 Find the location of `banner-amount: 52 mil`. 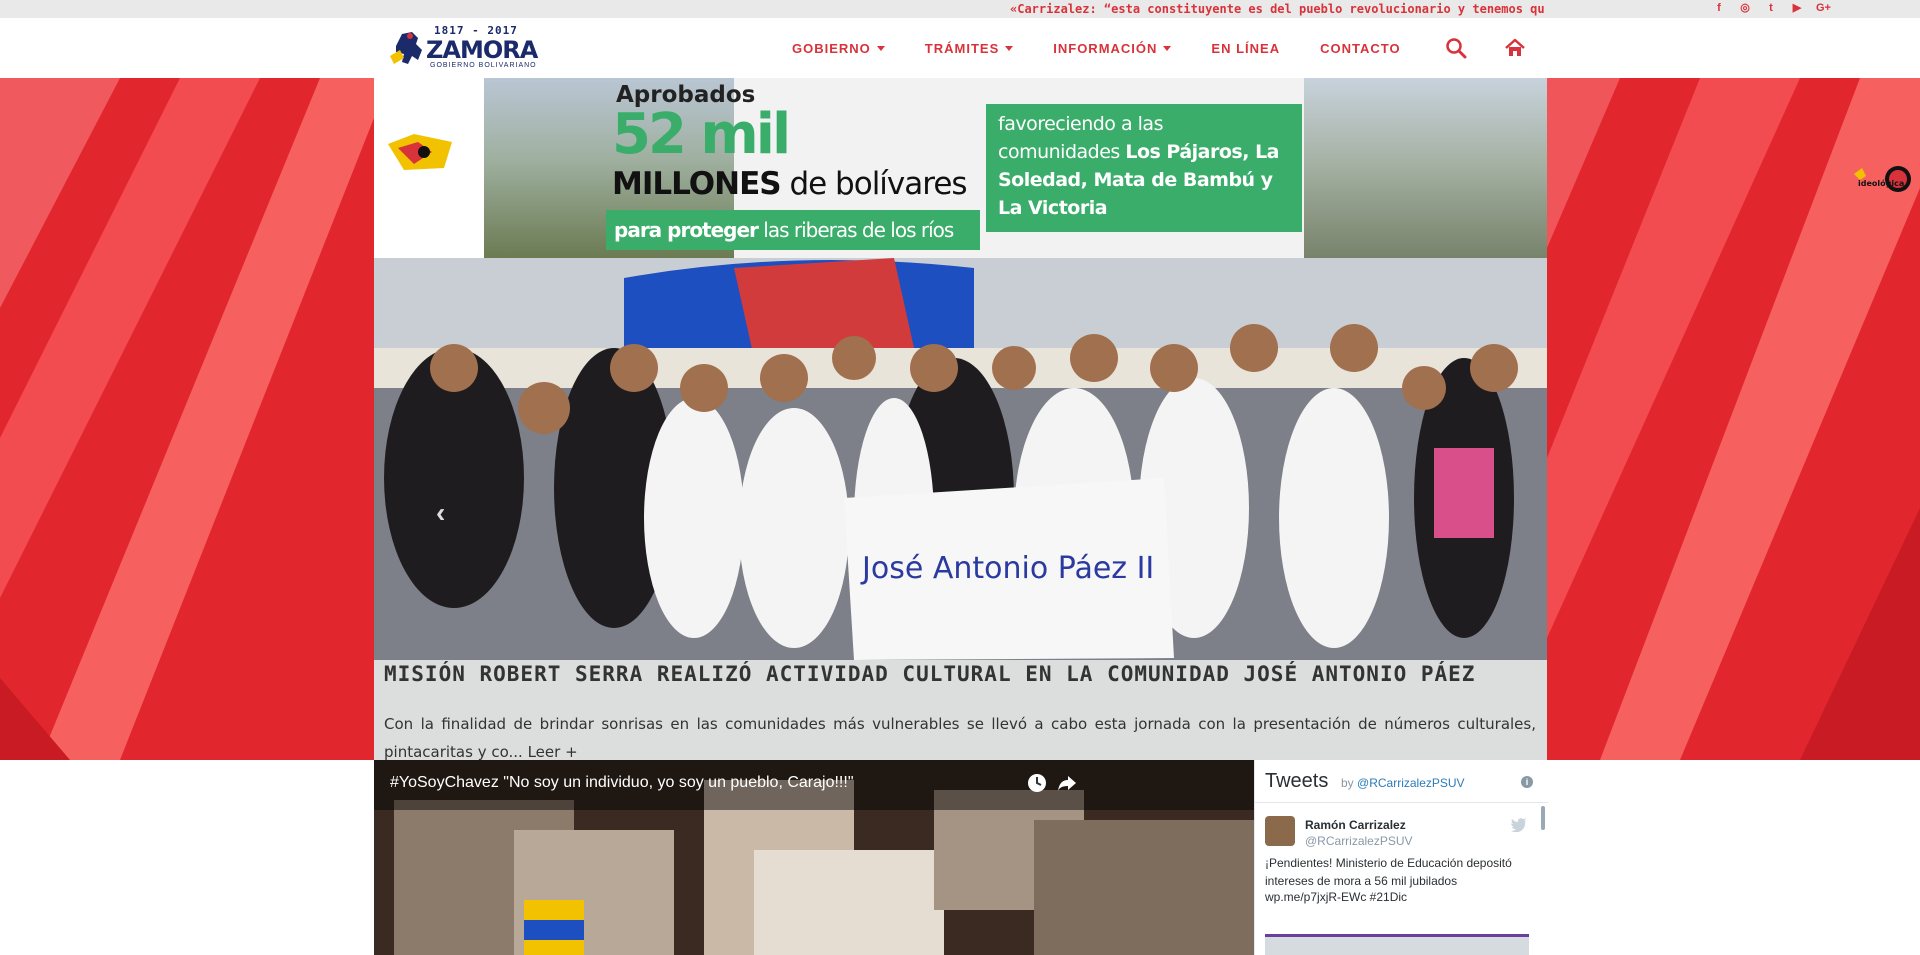

banner-amount: 52 mil is located at coordinates (701, 134).